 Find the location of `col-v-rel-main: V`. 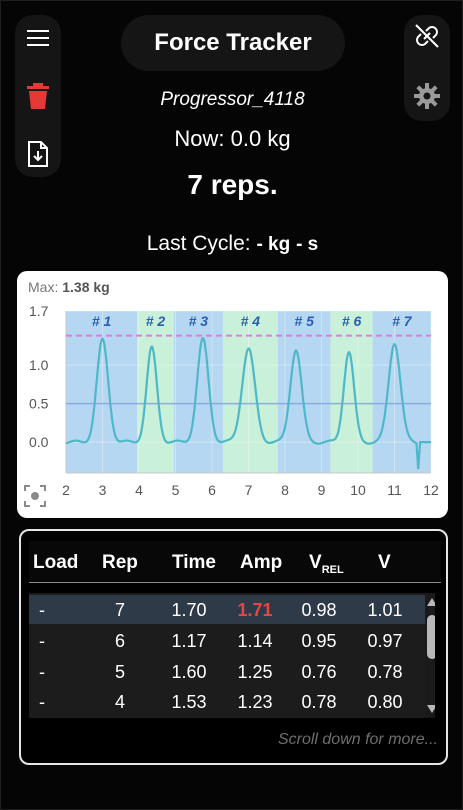

col-v-rel-main: V is located at coordinates (315, 562).